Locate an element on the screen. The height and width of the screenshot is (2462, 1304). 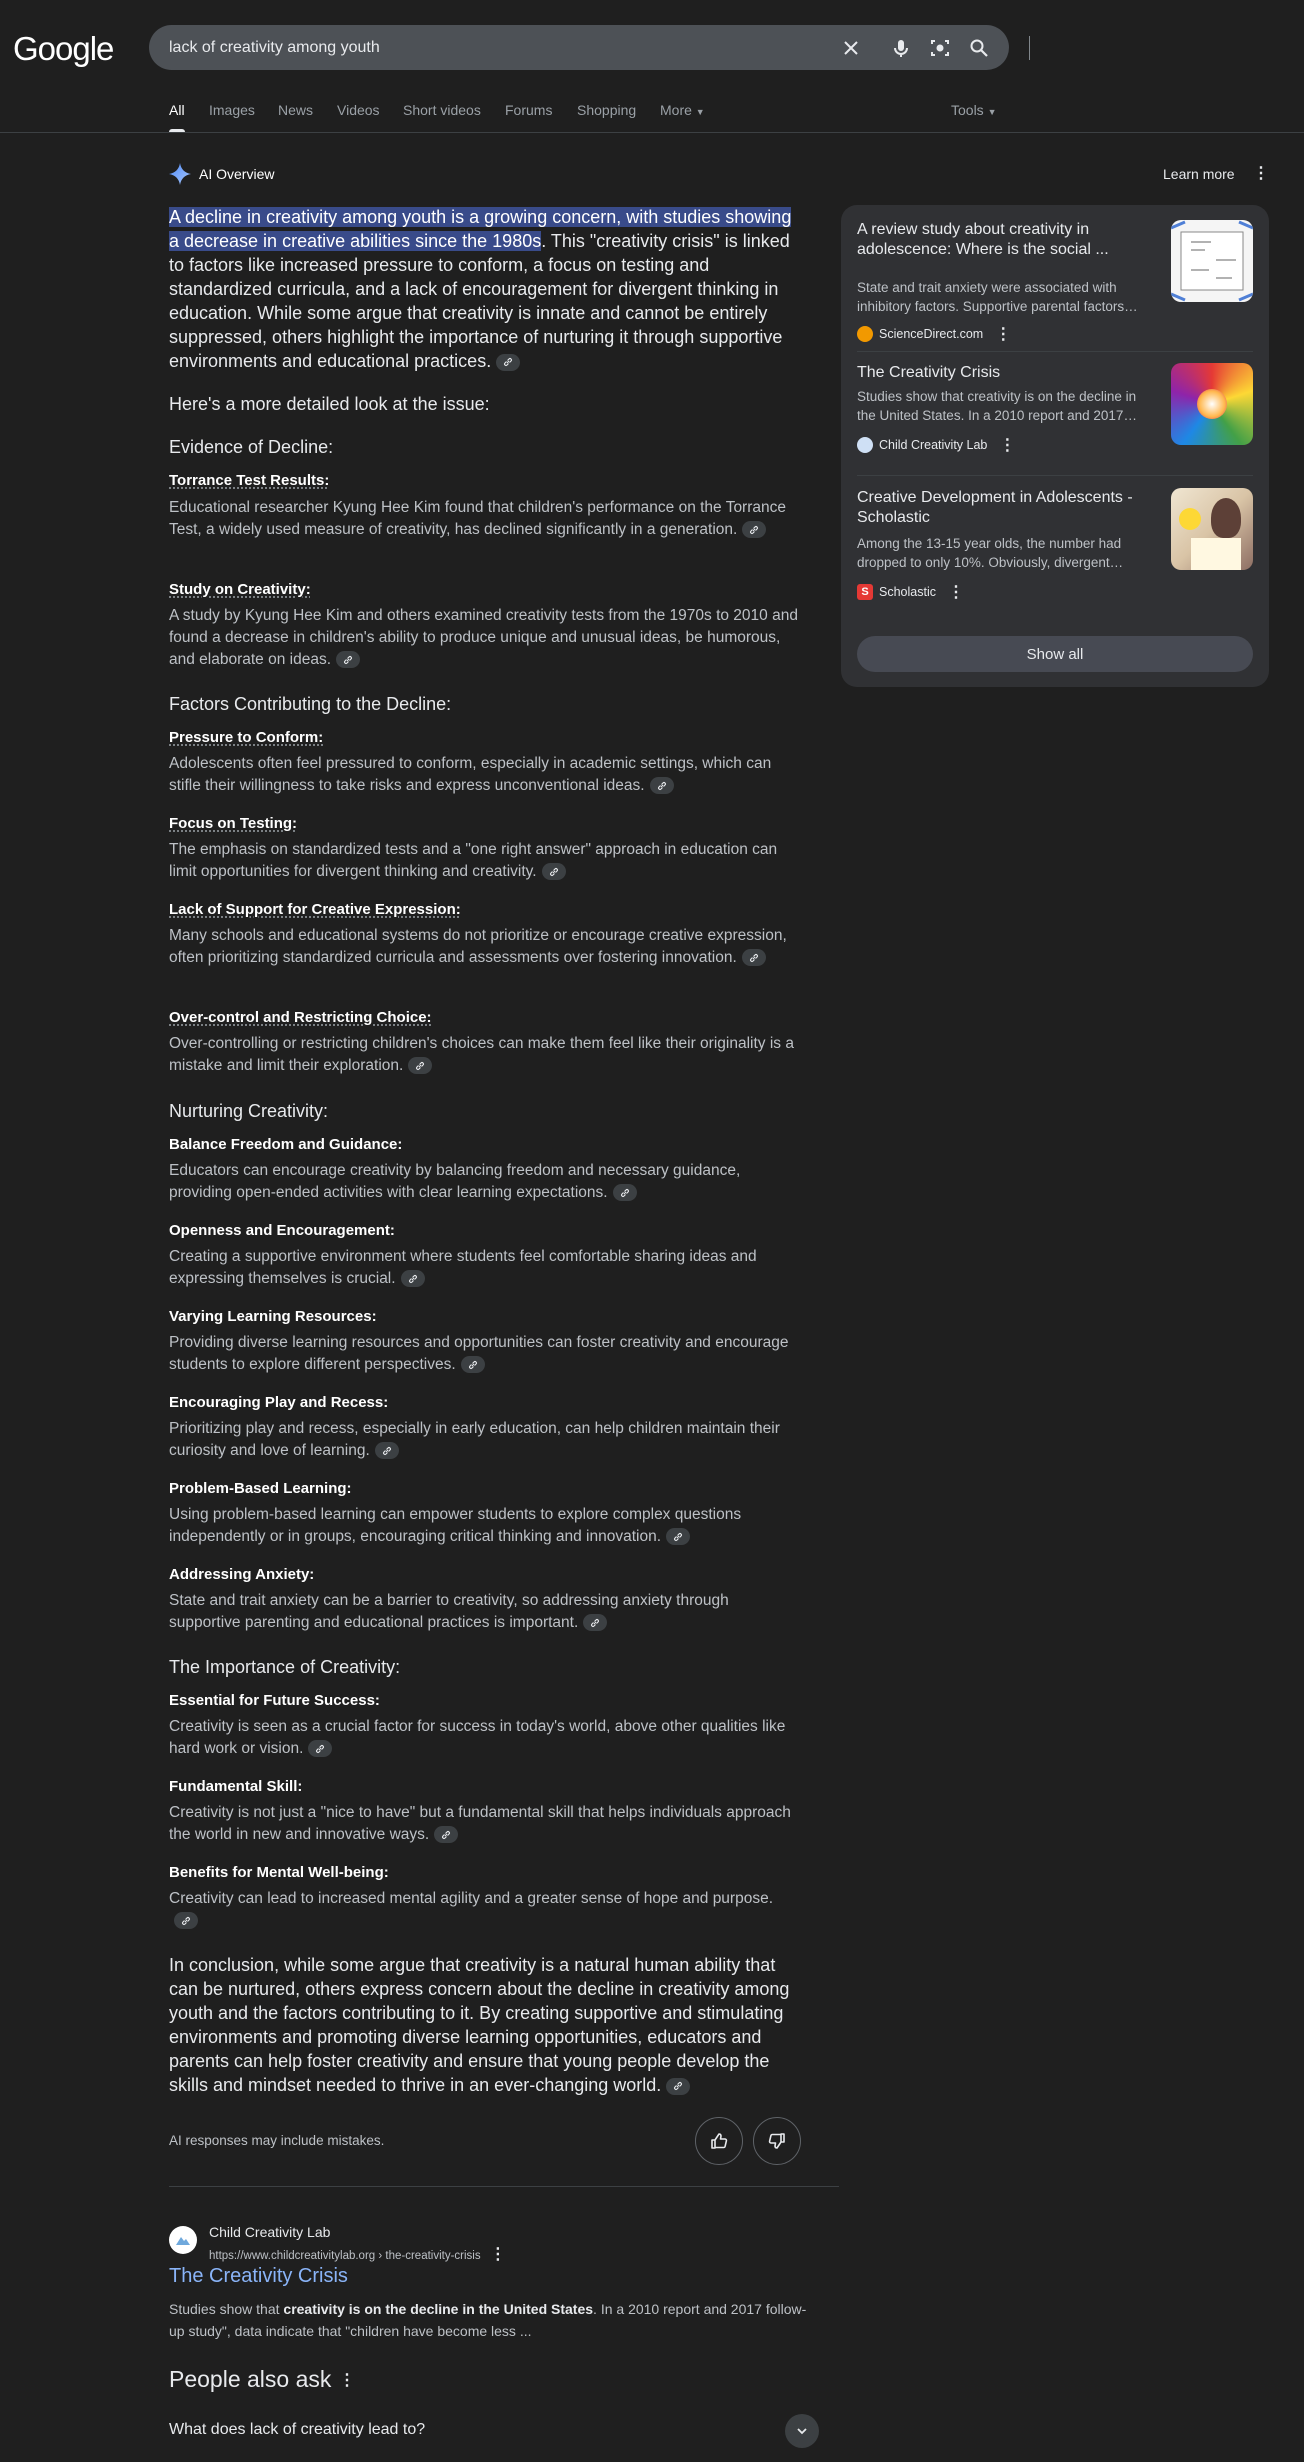
tab-more-label: More is located at coordinates (676, 110).